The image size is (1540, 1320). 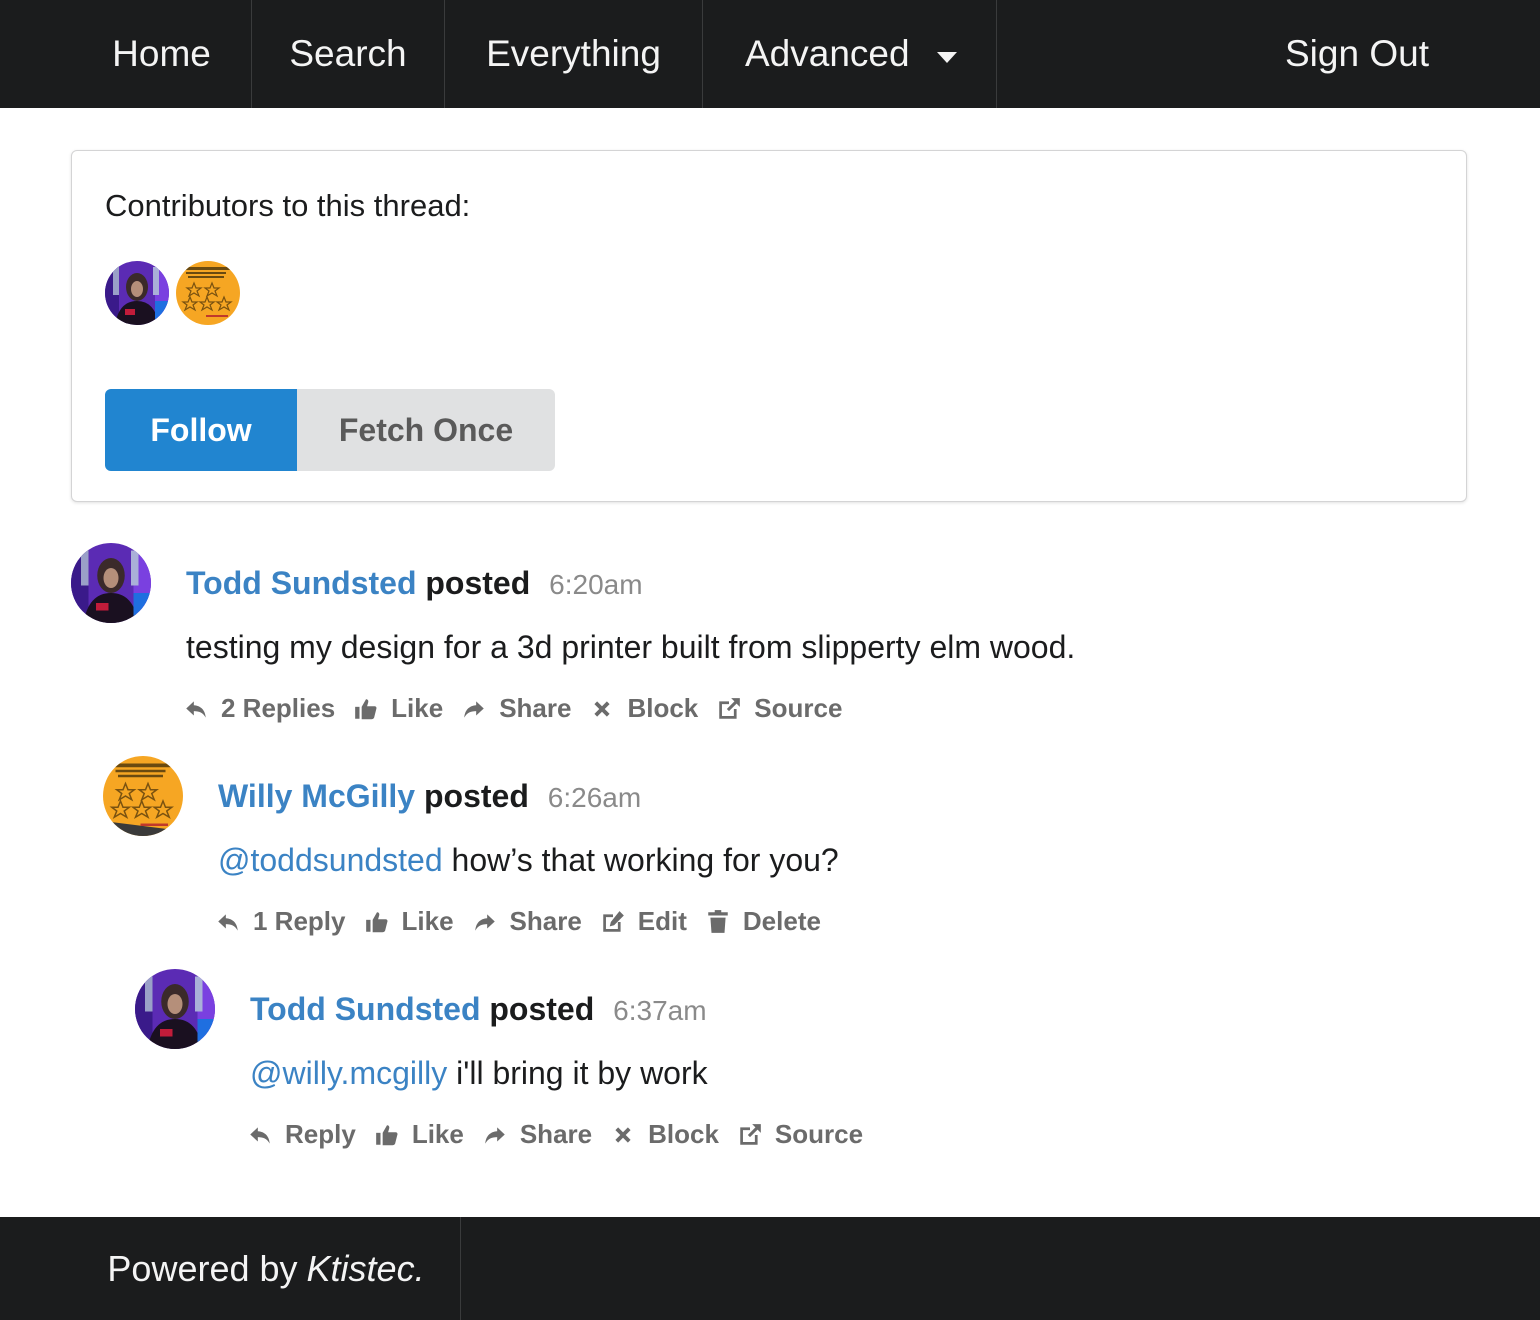 What do you see at coordinates (662, 921) in the screenshot?
I see `action-label: Edit` at bounding box center [662, 921].